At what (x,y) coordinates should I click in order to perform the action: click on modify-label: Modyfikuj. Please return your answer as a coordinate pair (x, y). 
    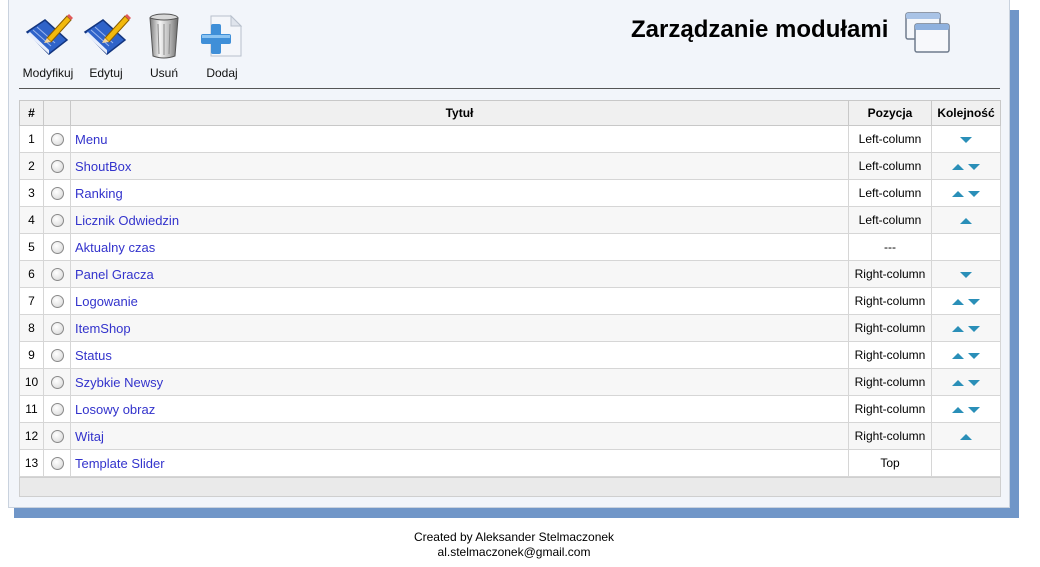
    Looking at the image, I should click on (48, 73).